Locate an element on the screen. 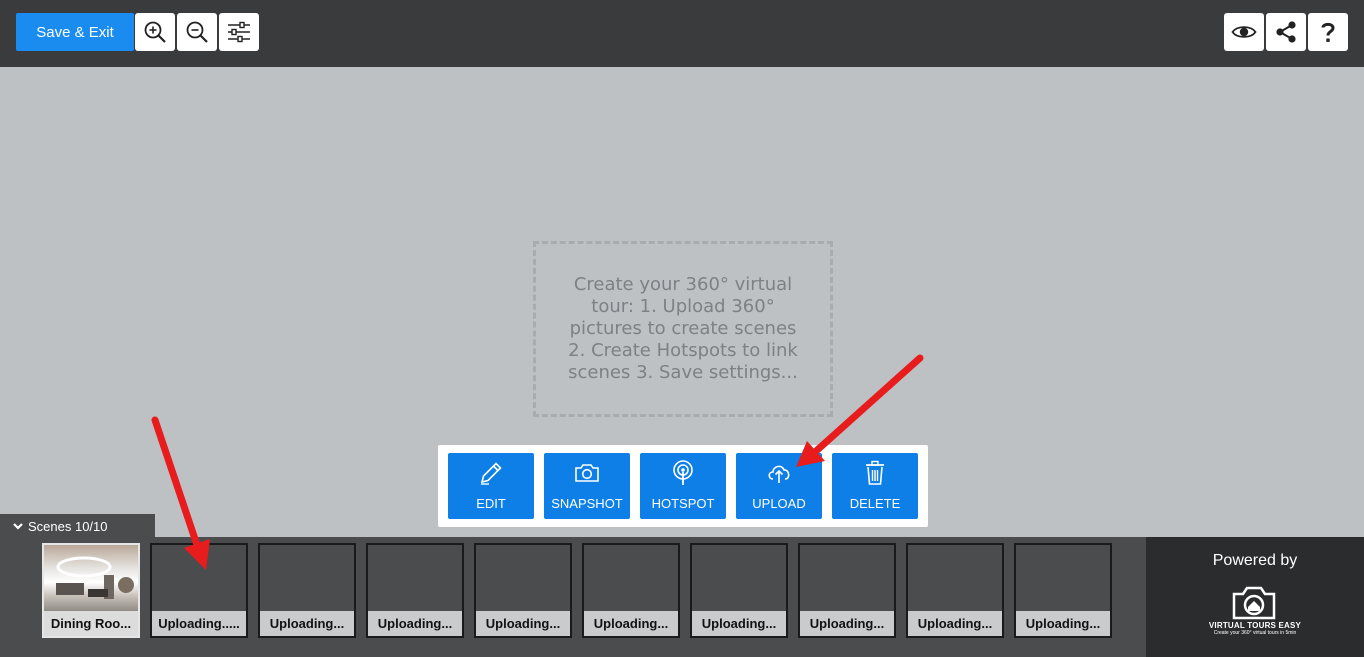 This screenshot has height=657, width=1364. eye-icon is located at coordinates (1244, 32).